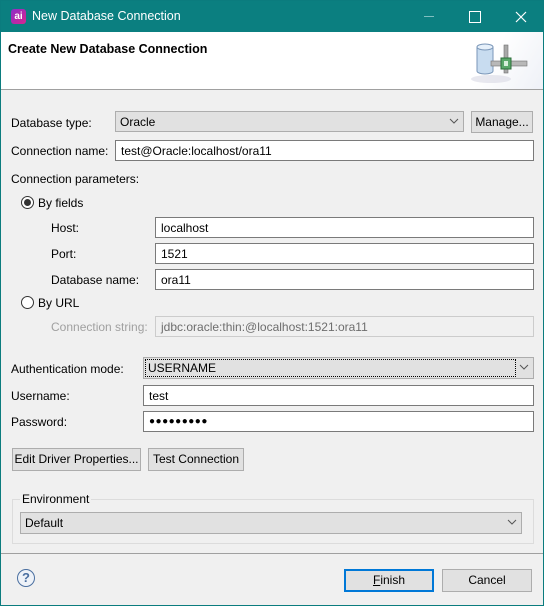 The width and height of the screenshot is (544, 606). Describe the element at coordinates (344, 279) in the screenshot. I see `database-name-input: ora11` at that location.